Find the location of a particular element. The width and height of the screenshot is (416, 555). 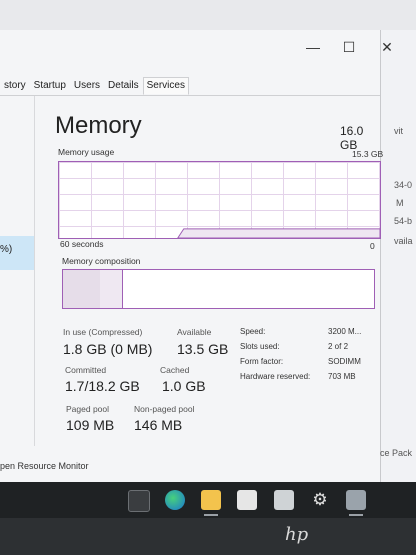

title-bar: — ☐ ✕ is located at coordinates (196, 47).